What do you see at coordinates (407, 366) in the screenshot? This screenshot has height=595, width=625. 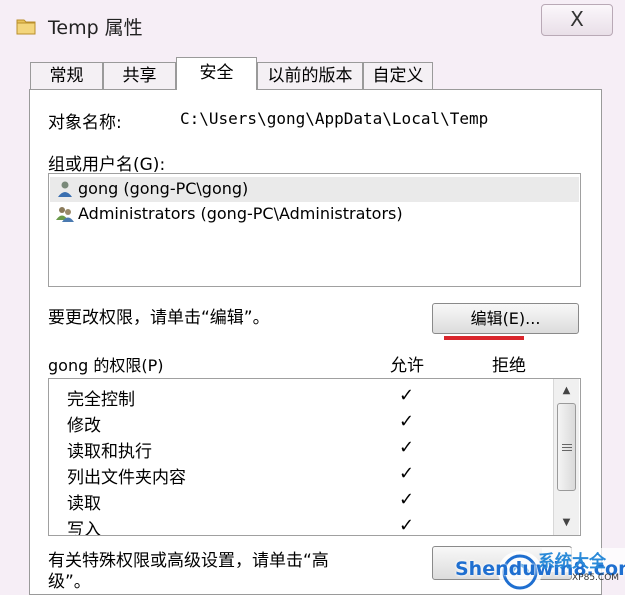 I see `allow-header: 允许` at bounding box center [407, 366].